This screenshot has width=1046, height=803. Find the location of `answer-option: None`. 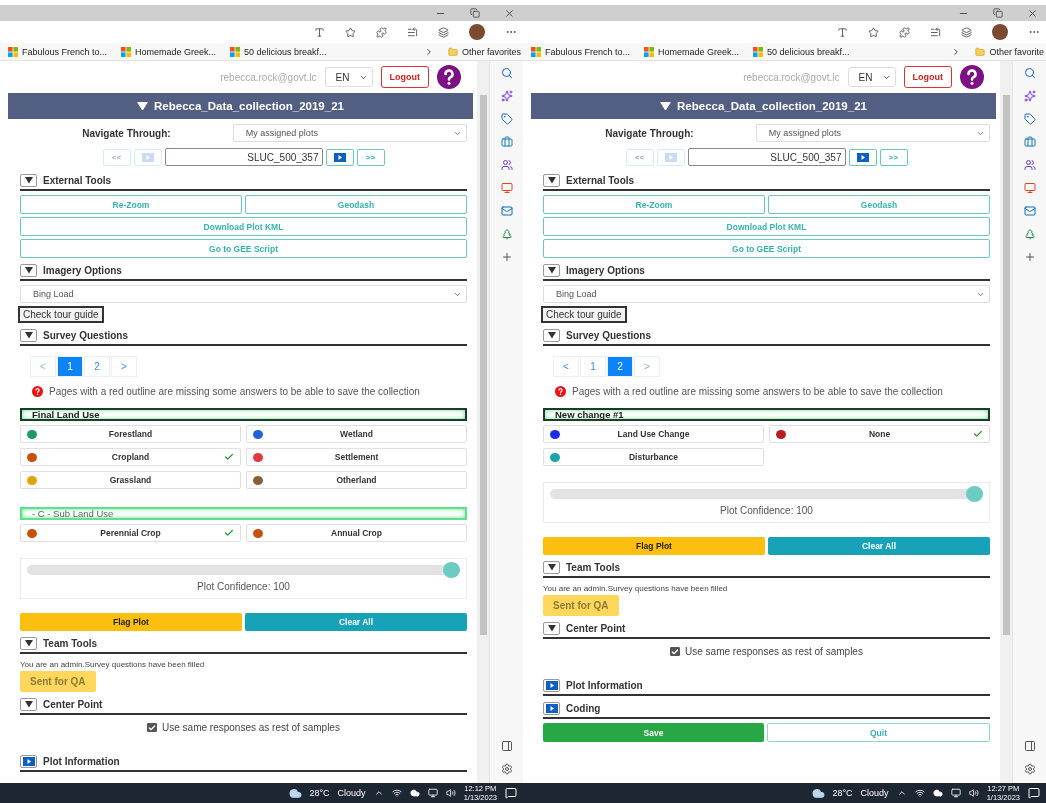

answer-option: None is located at coordinates (879, 434).